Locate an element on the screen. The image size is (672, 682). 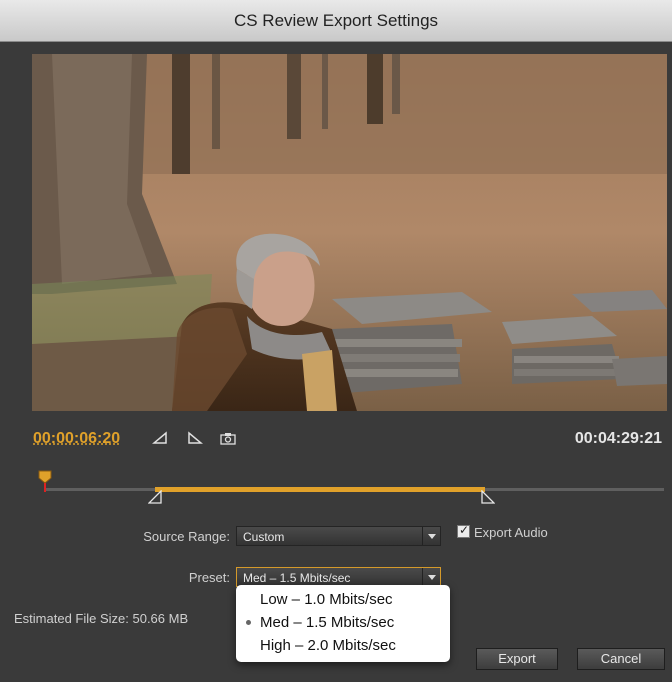
current-timecode: 00:00:06:20 is located at coordinates (76, 439).